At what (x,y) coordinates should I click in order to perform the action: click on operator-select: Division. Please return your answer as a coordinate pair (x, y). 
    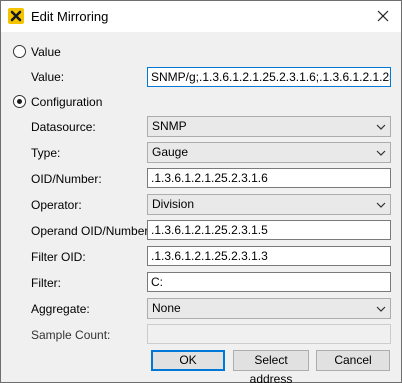
    Looking at the image, I should click on (269, 204).